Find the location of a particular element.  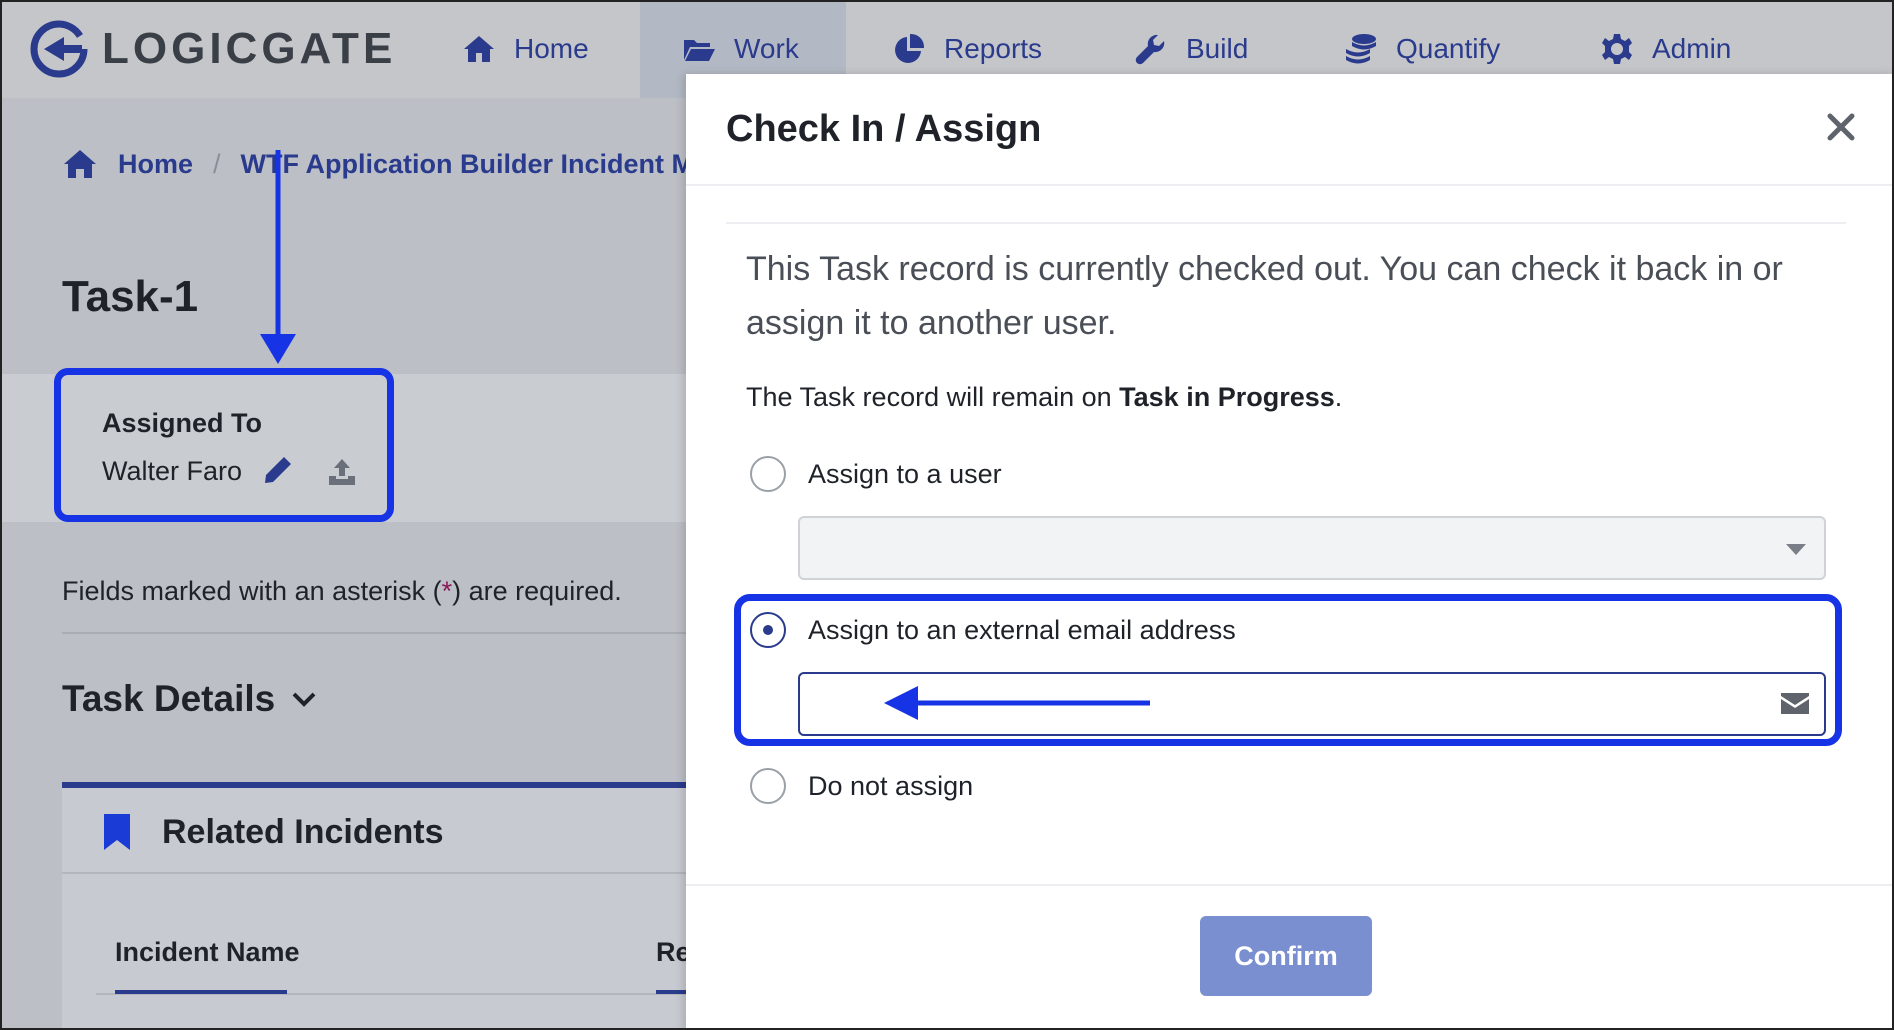

remain-prefix: The Task record will remain on is located at coordinates (933, 397).